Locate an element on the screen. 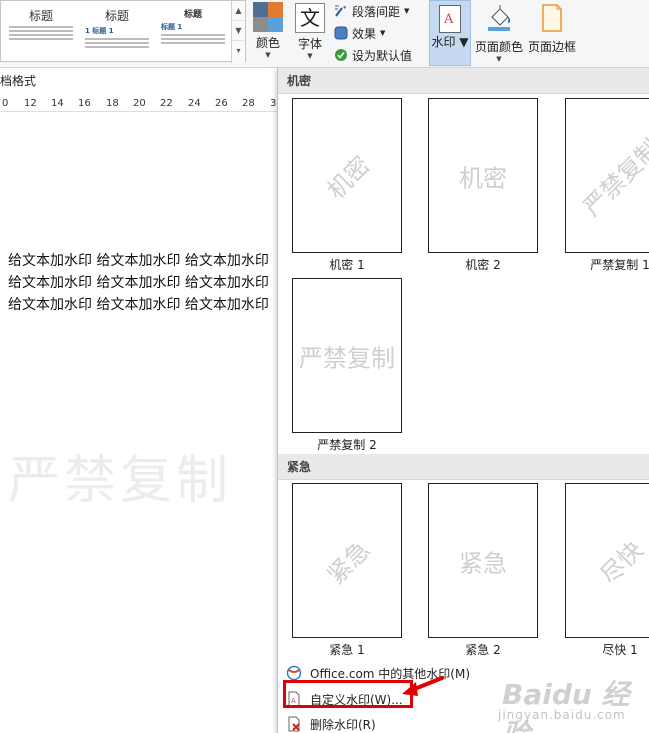 Image resolution: width=649 pixels, height=733 pixels. section-header-urgent: 紧急 is located at coordinates (463, 467).